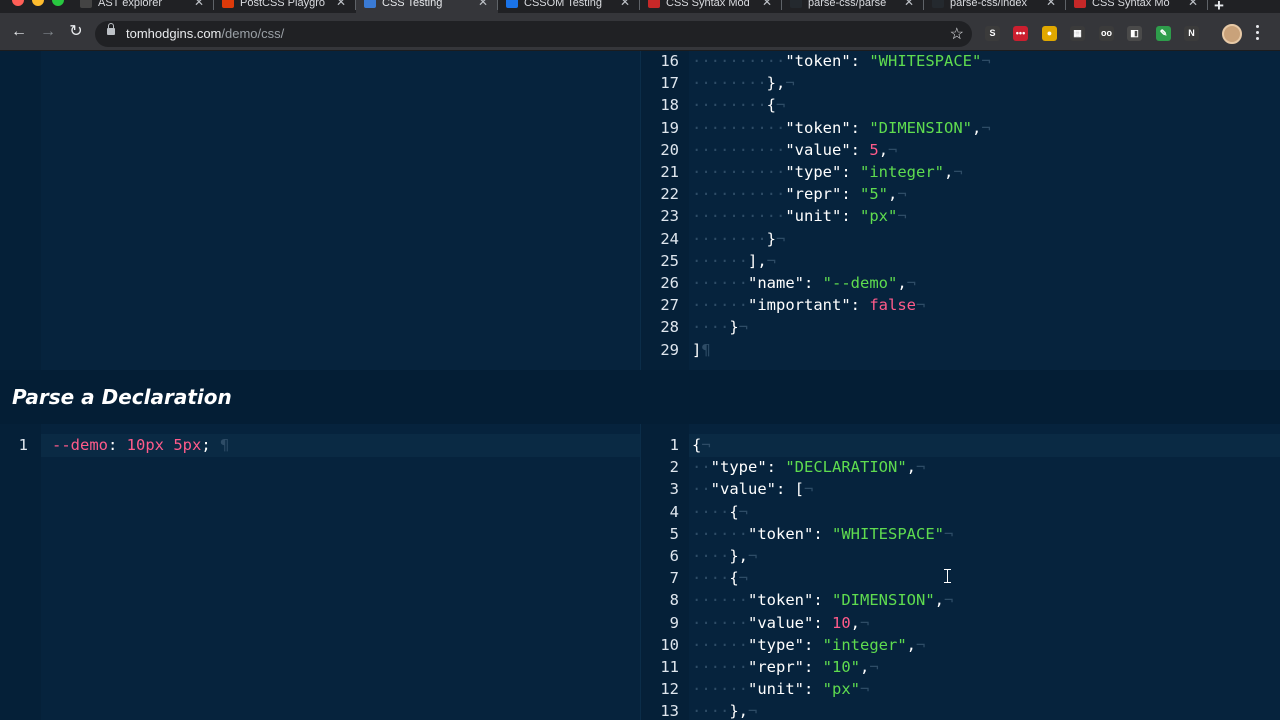 This screenshot has width=1280, height=720. Describe the element at coordinates (808, 645) in the screenshot. I see `code-line: ······"type": "integer",¬` at that location.